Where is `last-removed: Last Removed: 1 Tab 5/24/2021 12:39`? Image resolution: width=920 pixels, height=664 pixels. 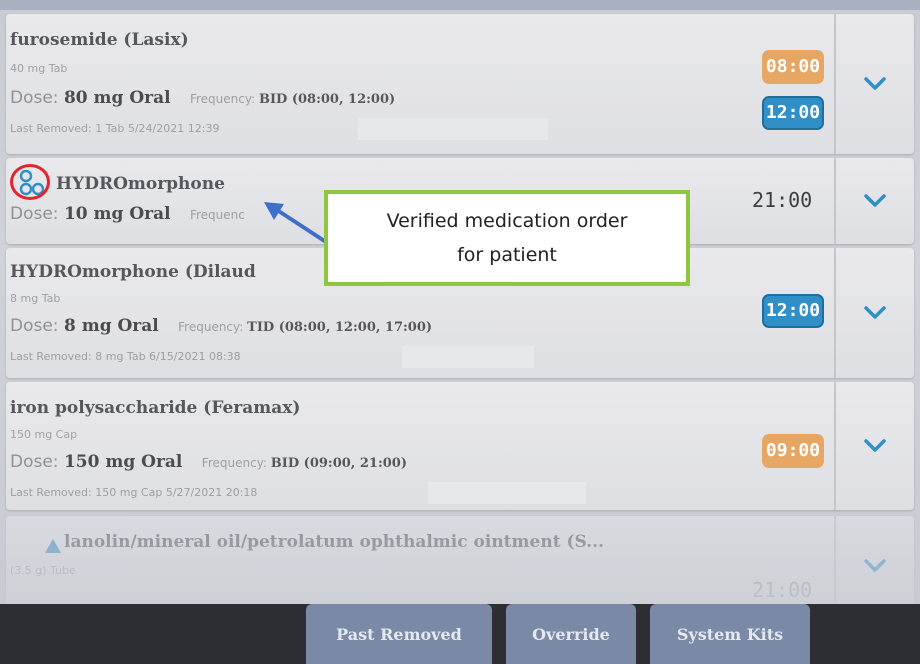
last-removed: Last Removed: 1 Tab 5/24/2021 12:39 is located at coordinates (115, 128).